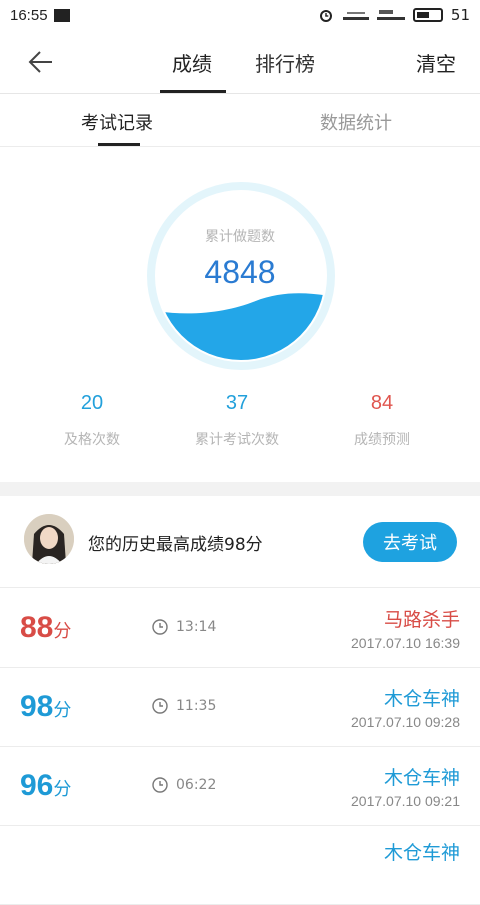 The image size is (480, 905). I want to click on stat-value: 37, so click(237, 403).